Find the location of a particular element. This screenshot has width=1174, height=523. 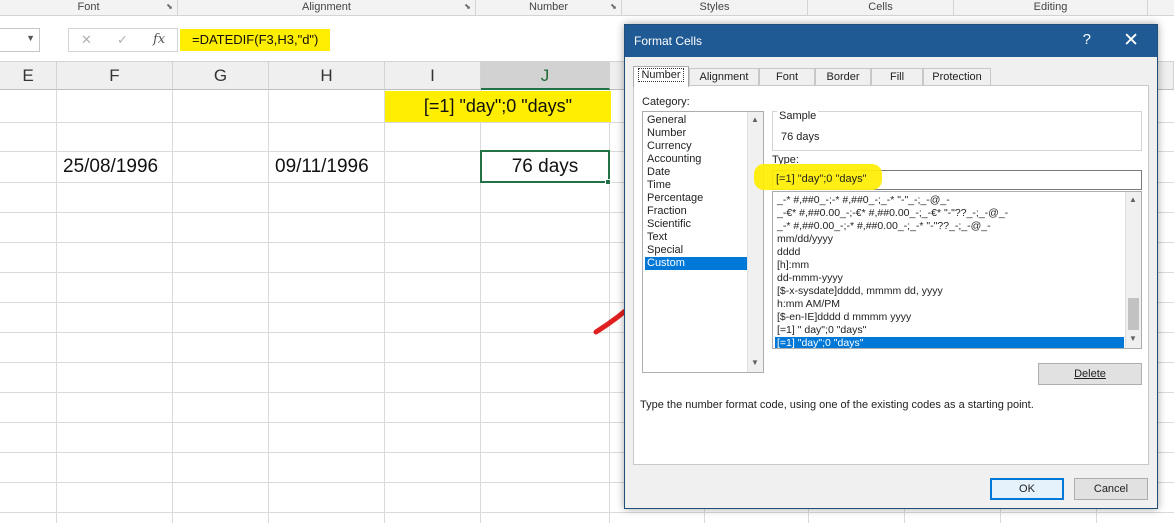

category-scrollbar: ▲ ▼ is located at coordinates (755, 242).